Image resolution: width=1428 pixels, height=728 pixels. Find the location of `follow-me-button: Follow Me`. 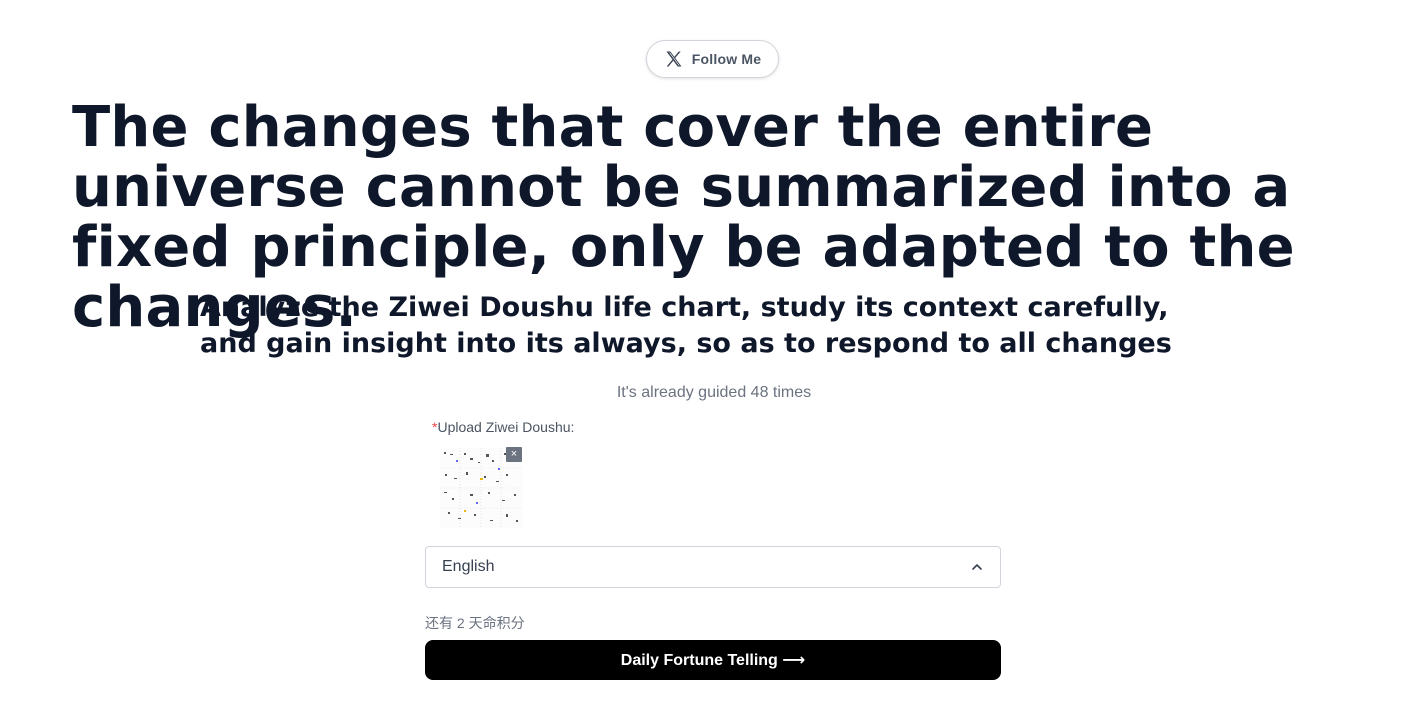

follow-me-button: Follow Me is located at coordinates (712, 59).